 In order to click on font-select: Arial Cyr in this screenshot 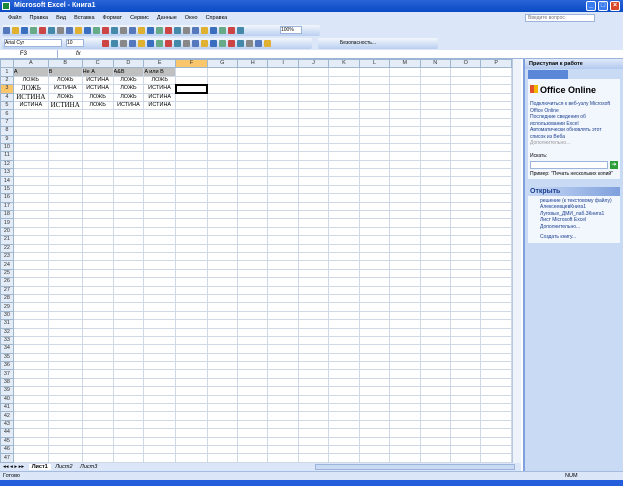, I will do `click(33, 43)`.